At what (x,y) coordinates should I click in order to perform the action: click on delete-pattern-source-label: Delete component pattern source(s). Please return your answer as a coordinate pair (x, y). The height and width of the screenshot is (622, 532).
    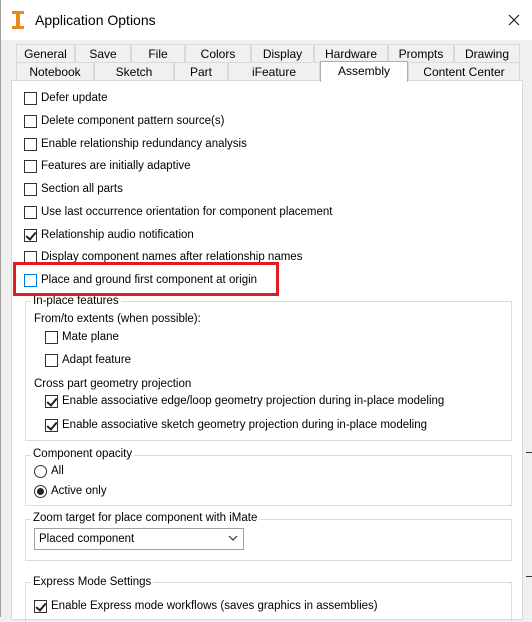
    Looking at the image, I should click on (133, 121).